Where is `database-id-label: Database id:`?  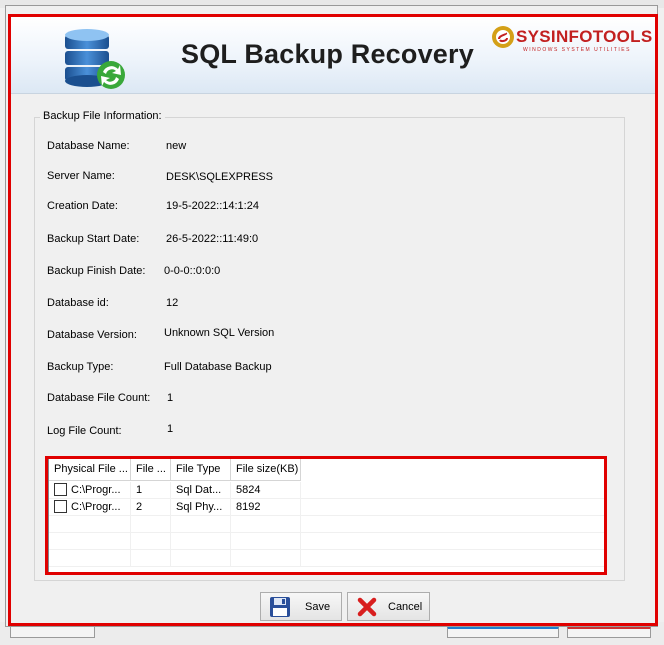 database-id-label: Database id: is located at coordinates (78, 303).